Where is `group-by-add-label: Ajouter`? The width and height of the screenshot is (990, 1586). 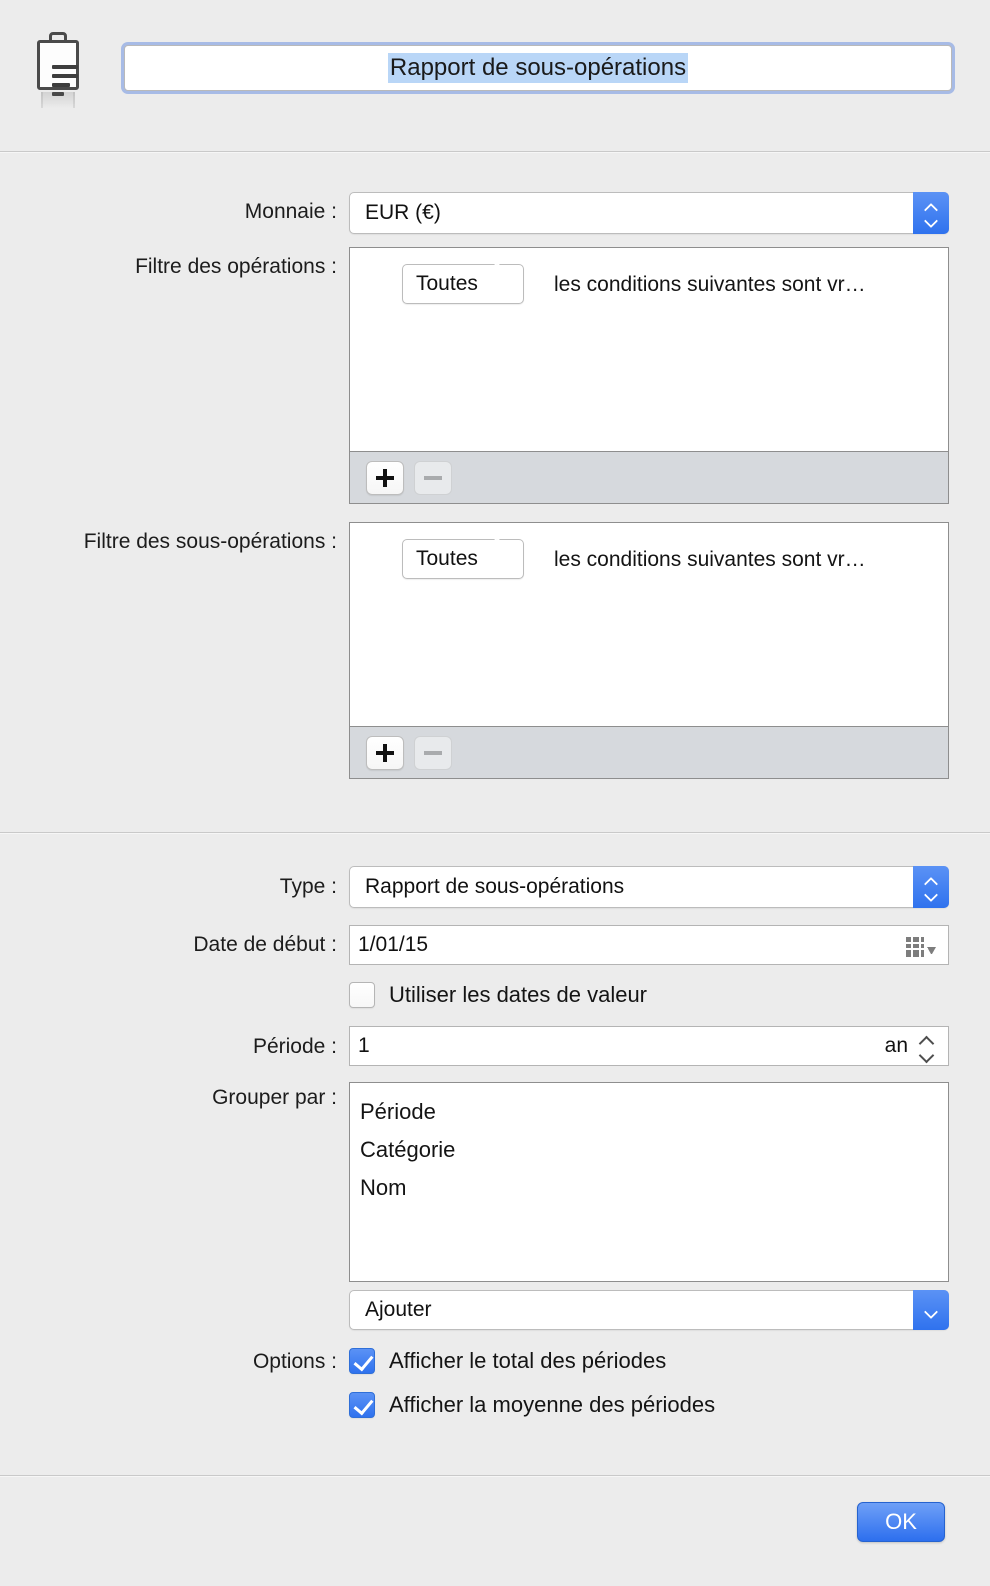 group-by-add-label: Ajouter is located at coordinates (398, 1309).